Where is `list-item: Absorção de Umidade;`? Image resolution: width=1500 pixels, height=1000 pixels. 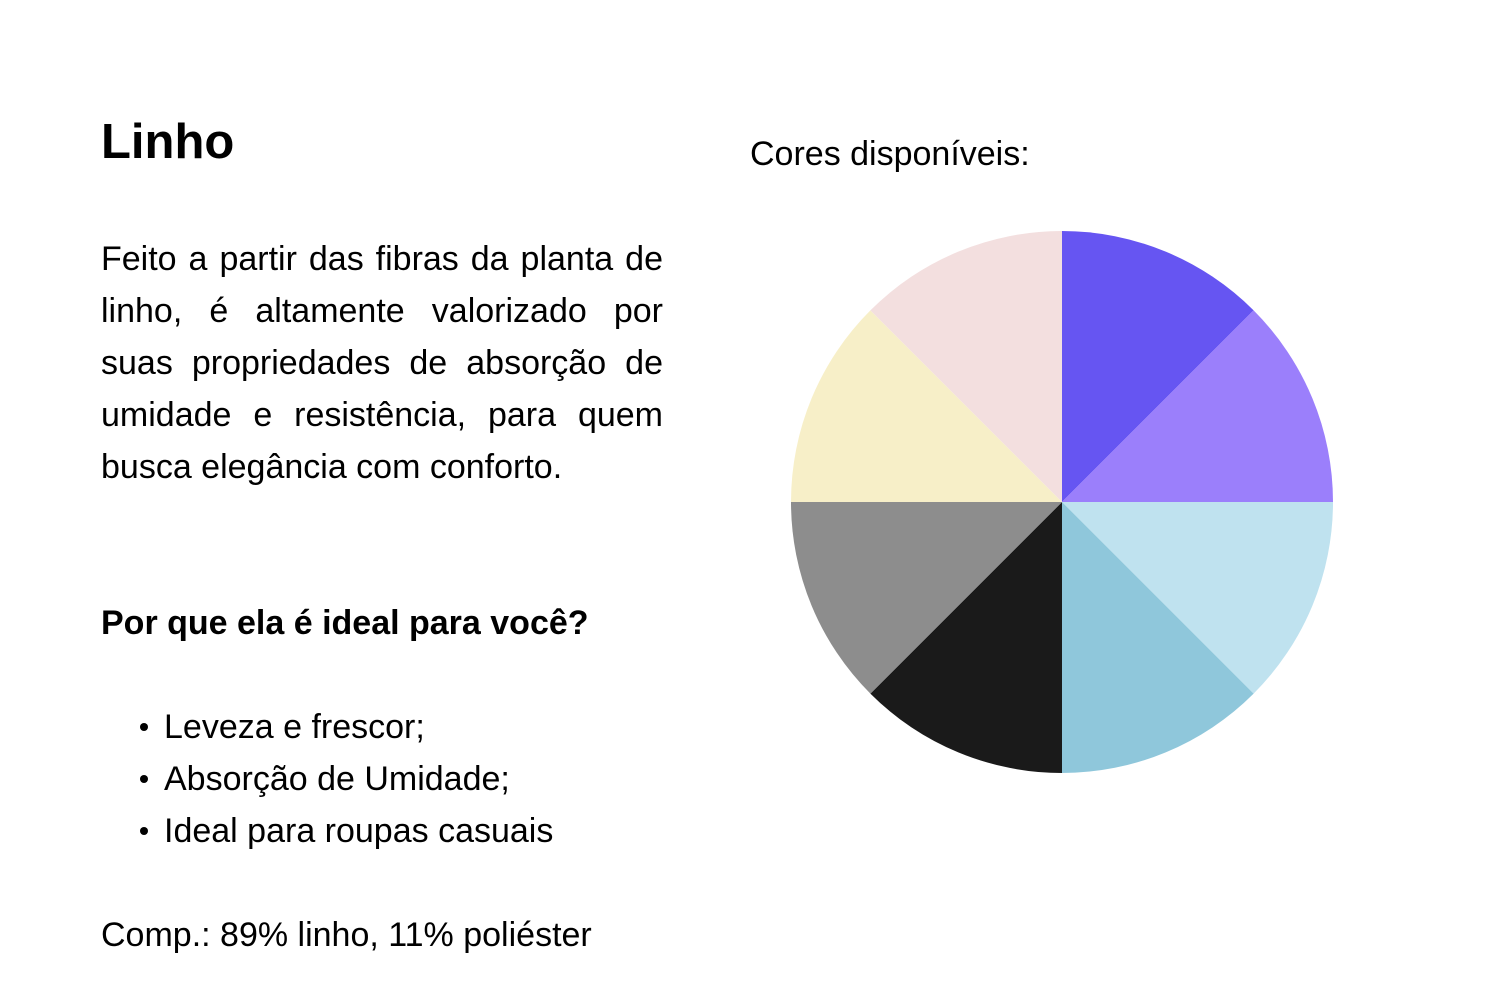 list-item: Absorção de Umidade; is located at coordinates (327, 779).